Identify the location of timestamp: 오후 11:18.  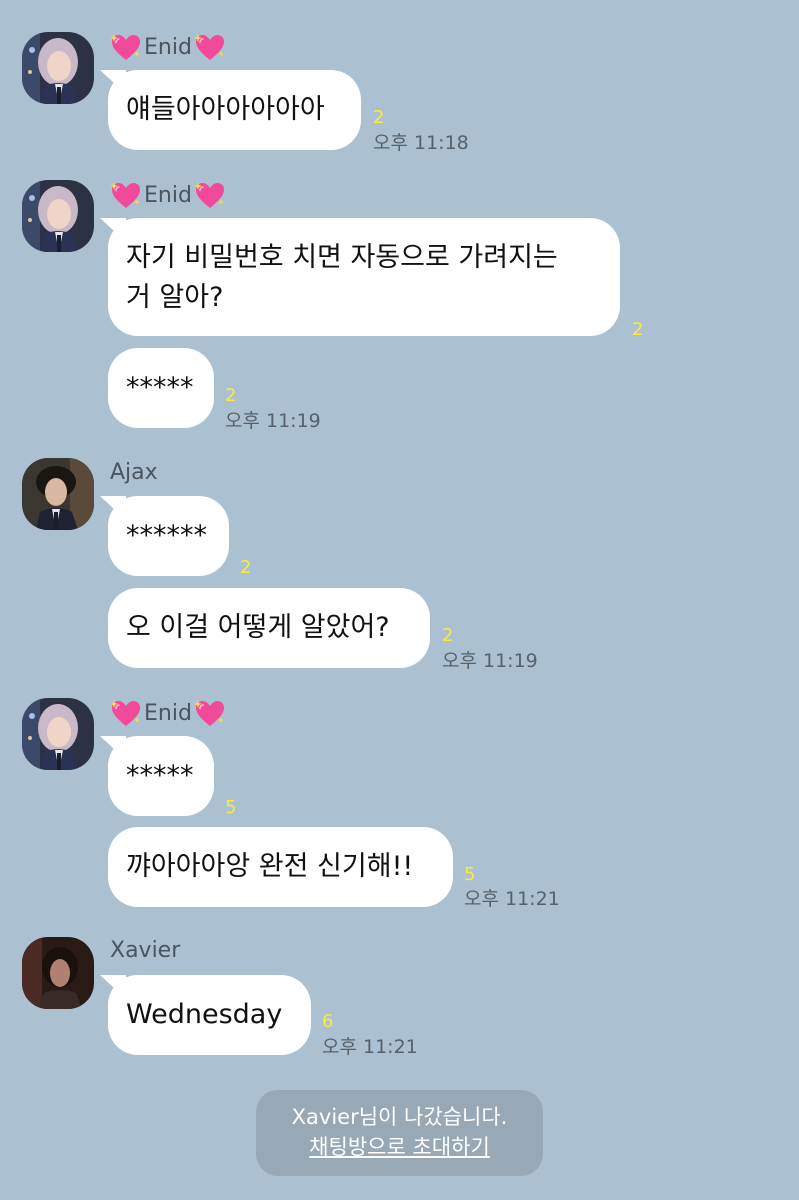
(421, 143).